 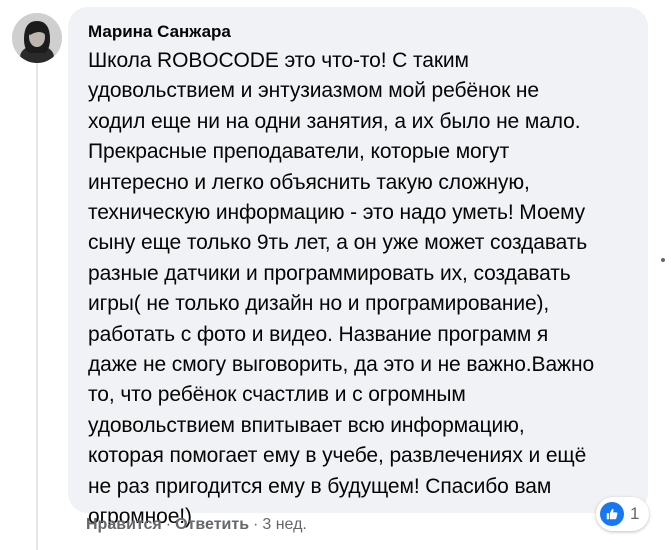 What do you see at coordinates (635, 513) in the screenshot?
I see `reaction-count: 1` at bounding box center [635, 513].